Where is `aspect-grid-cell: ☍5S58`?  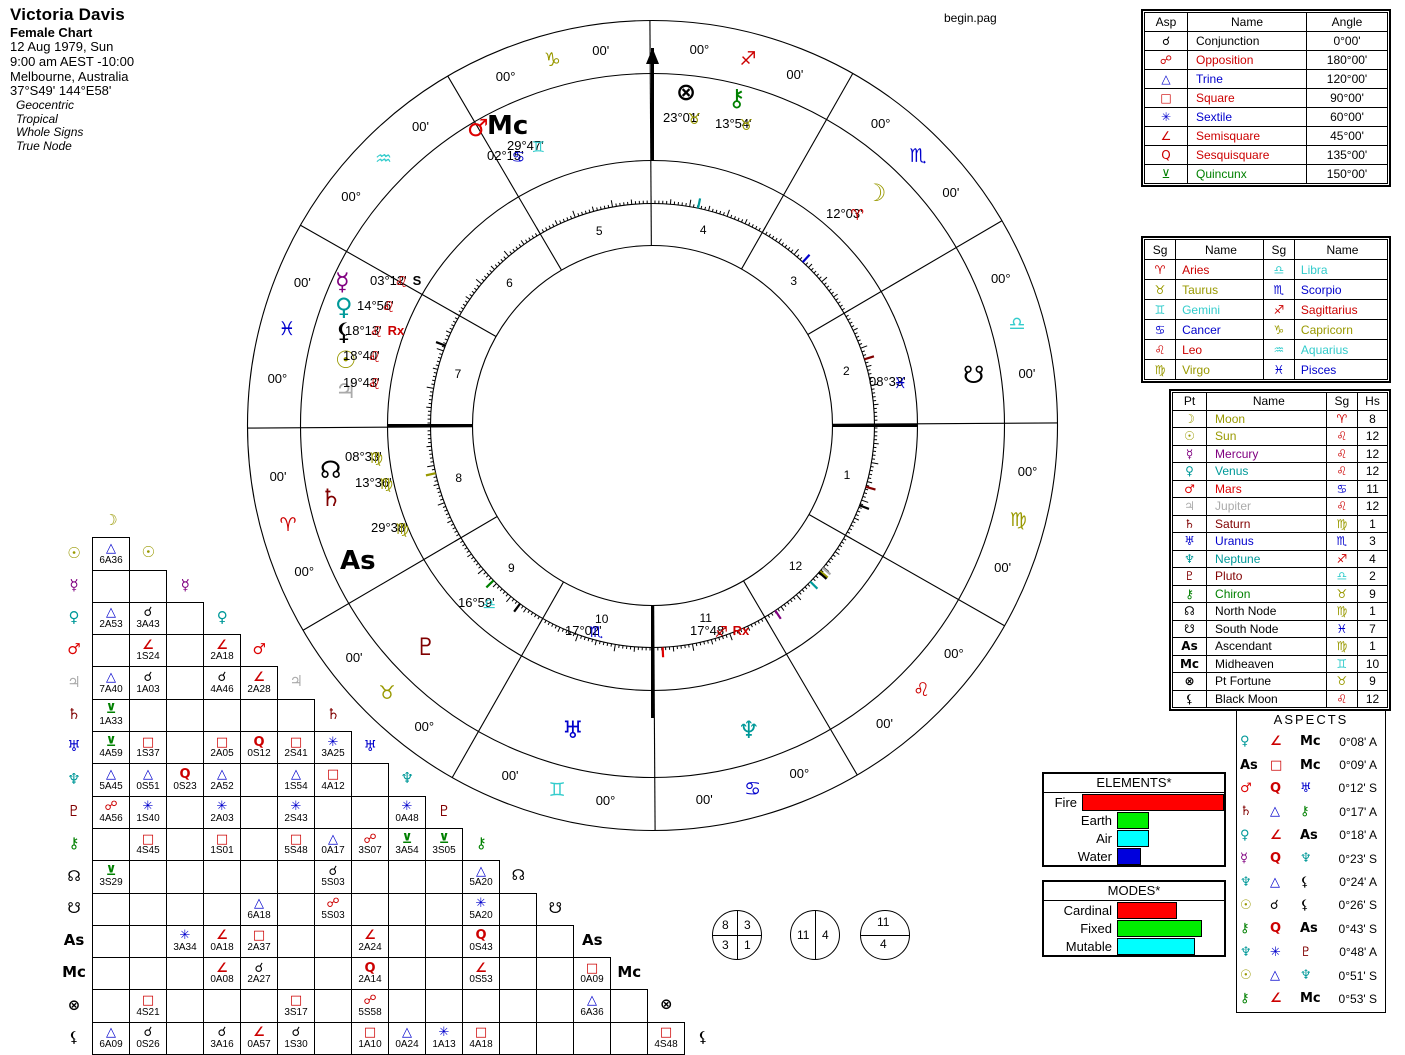 aspect-grid-cell: ☍5S58 is located at coordinates (370, 1006).